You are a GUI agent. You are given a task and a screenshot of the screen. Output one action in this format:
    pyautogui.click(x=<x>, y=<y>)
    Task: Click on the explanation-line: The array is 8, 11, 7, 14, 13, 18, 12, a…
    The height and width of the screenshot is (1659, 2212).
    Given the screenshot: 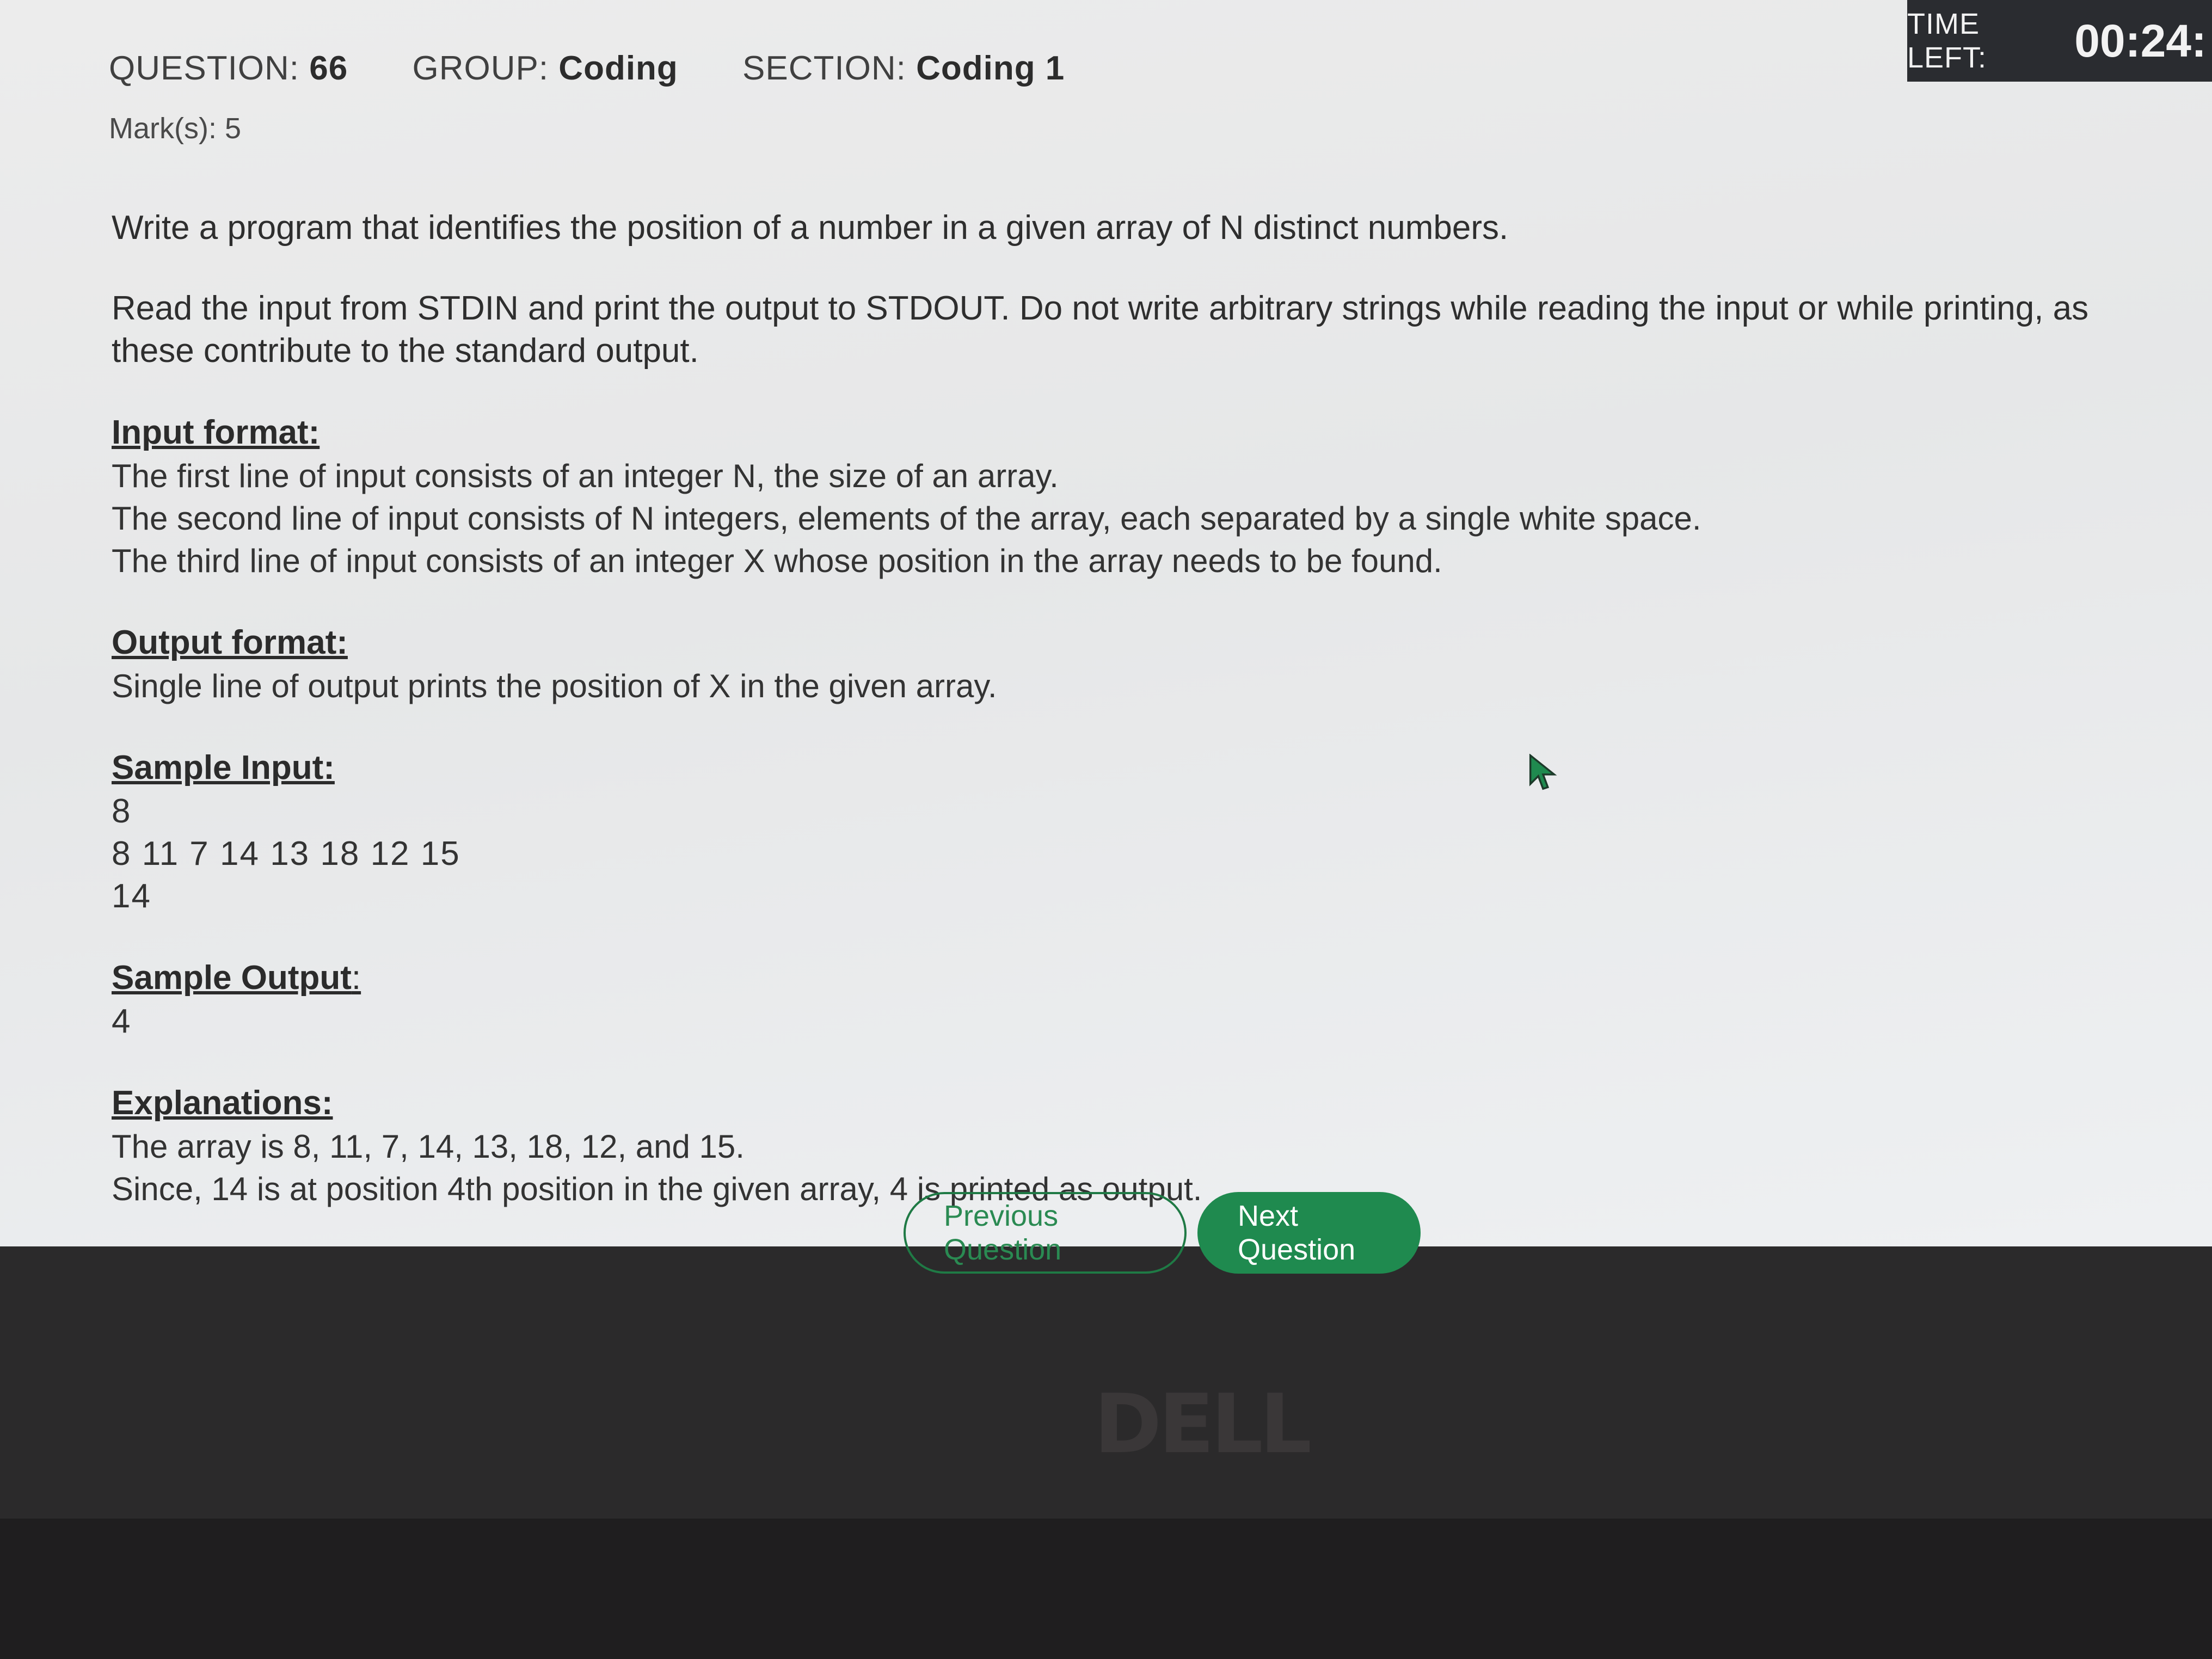 What is the action you would take?
    pyautogui.click(x=428, y=1147)
    